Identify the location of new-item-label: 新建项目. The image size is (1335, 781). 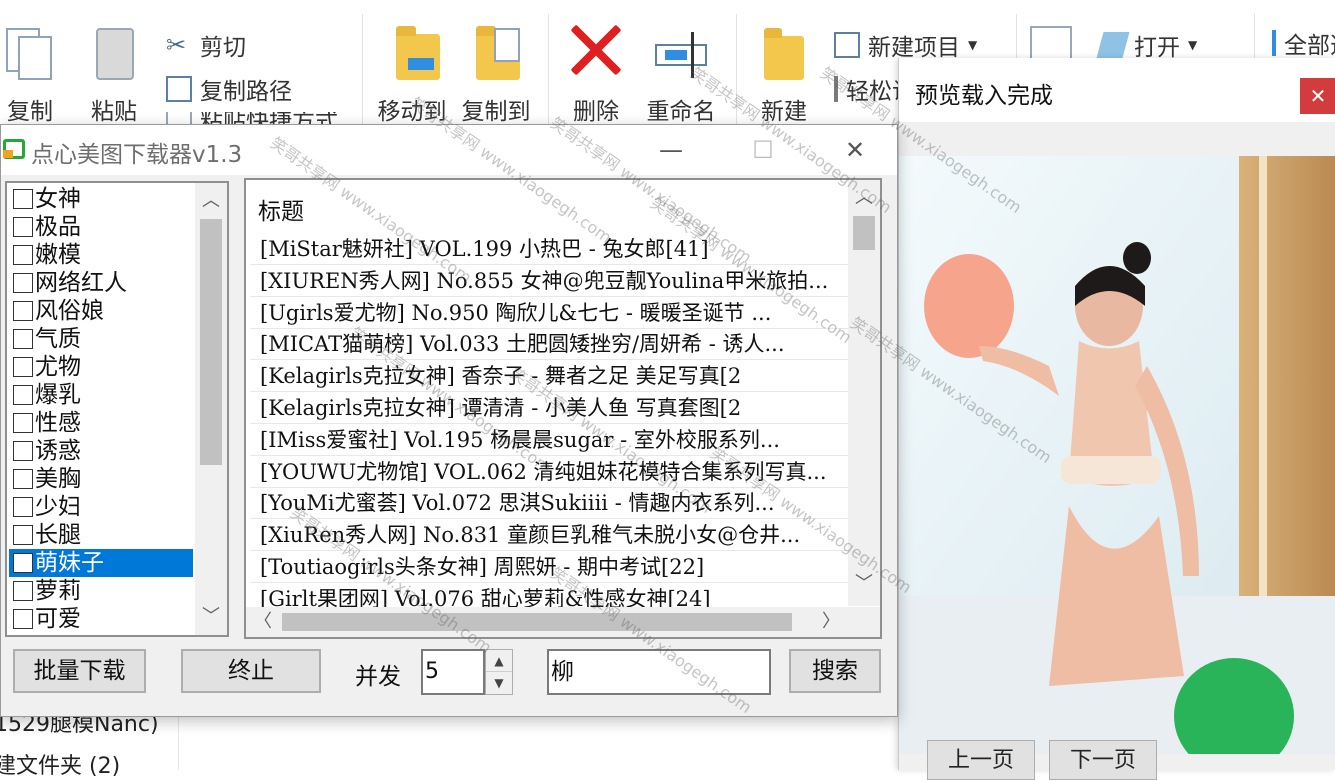
(914, 48).